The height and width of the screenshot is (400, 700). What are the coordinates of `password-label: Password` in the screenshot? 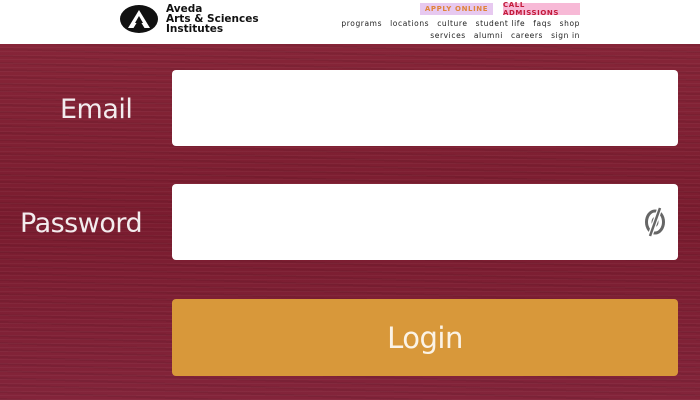 It's located at (81, 223).